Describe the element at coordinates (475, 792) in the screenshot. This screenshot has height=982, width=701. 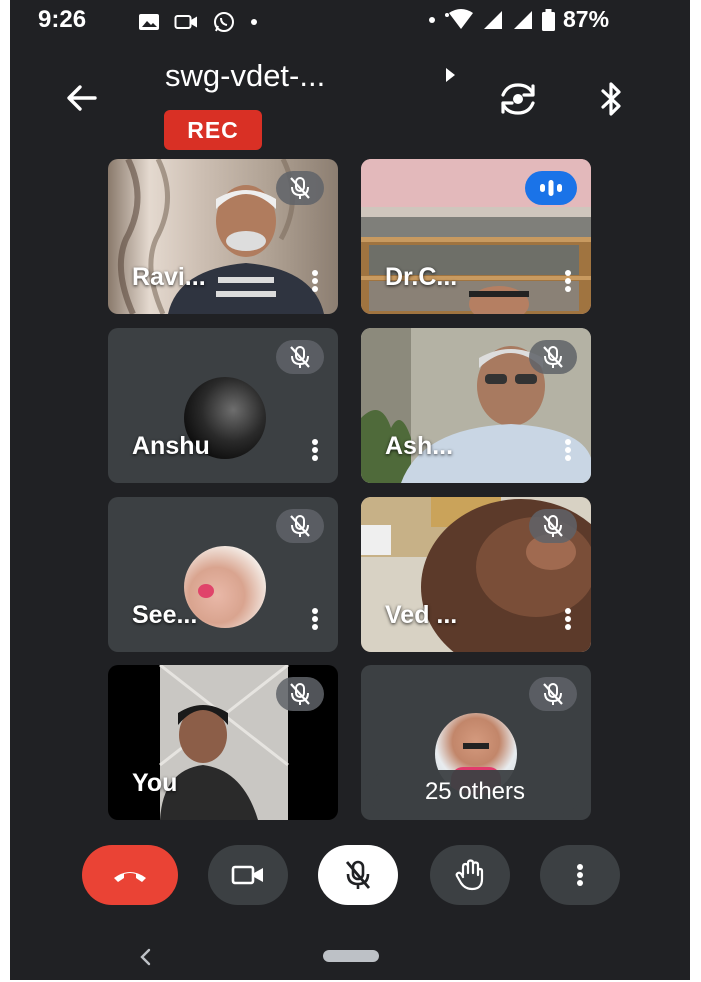
I see `others-count-pill: 25 others` at that location.